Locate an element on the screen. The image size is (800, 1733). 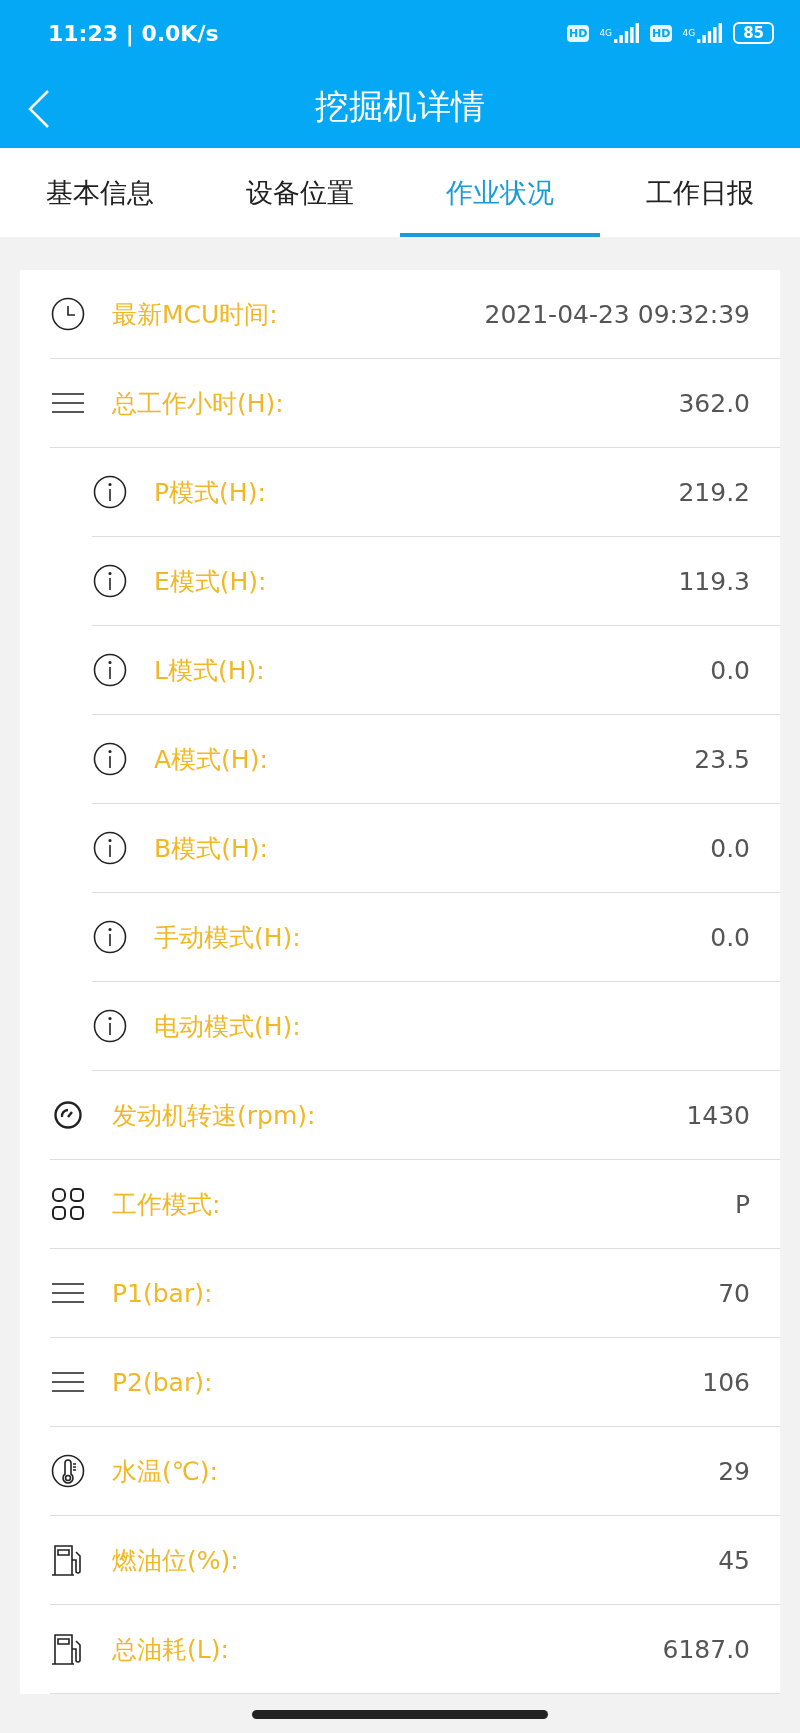
gauge-icon is located at coordinates (68, 1115).